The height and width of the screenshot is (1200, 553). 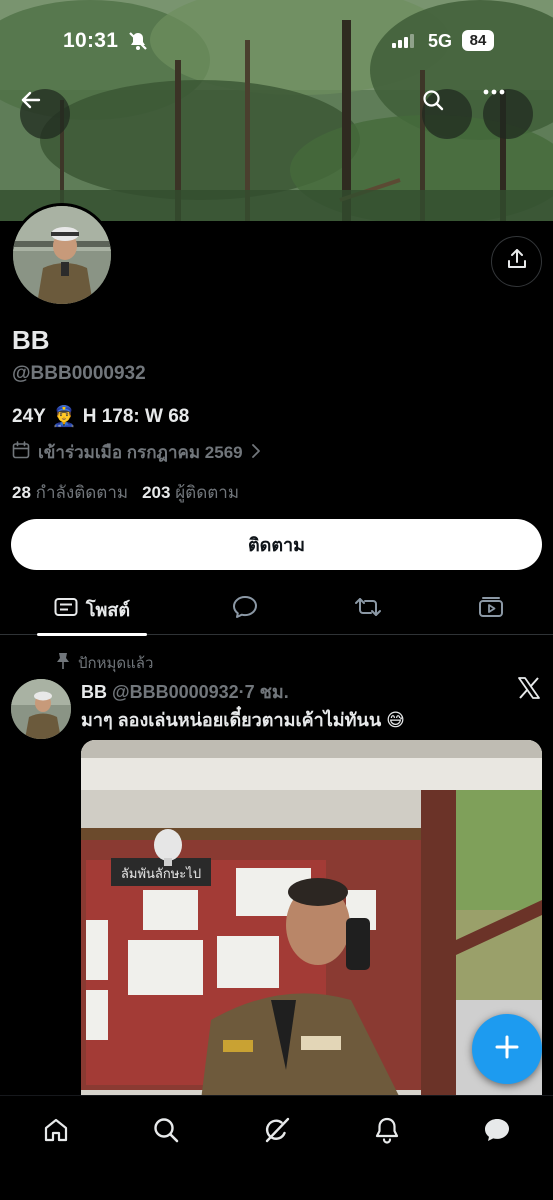 I want to click on nav-grok, so click(x=277, y=1132).